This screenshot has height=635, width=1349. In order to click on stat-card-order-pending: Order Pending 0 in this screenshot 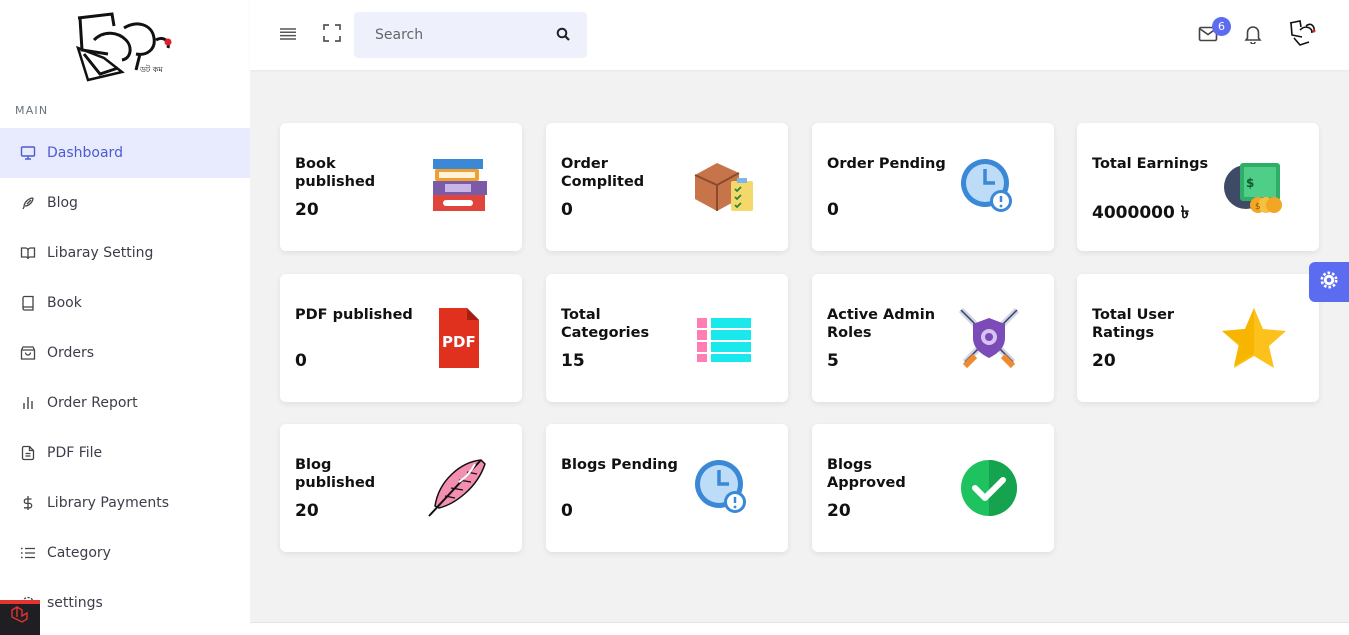, I will do `click(933, 187)`.